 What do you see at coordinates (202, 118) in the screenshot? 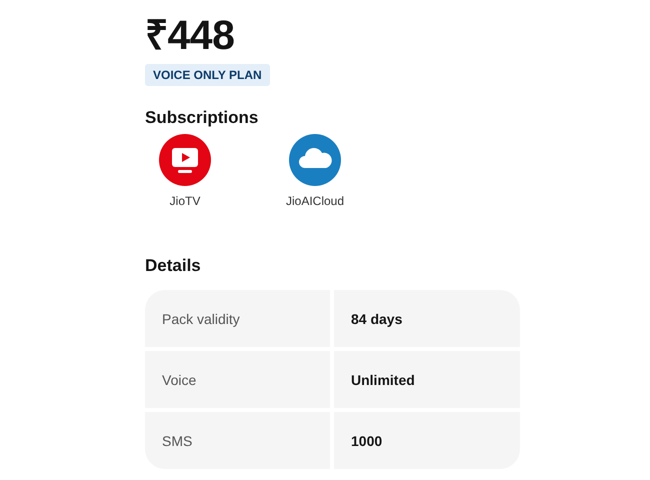
I see `section-heading: Subscriptions` at bounding box center [202, 118].